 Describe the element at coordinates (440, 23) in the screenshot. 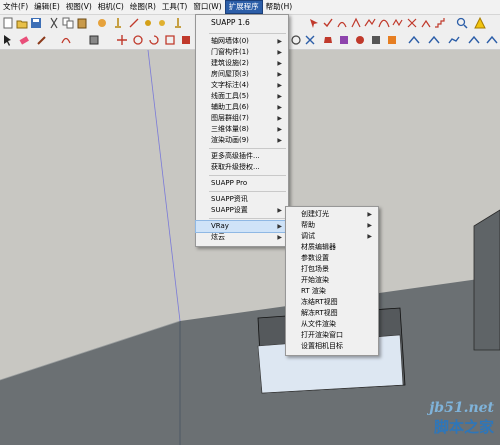

I see `stairs-icon` at that location.